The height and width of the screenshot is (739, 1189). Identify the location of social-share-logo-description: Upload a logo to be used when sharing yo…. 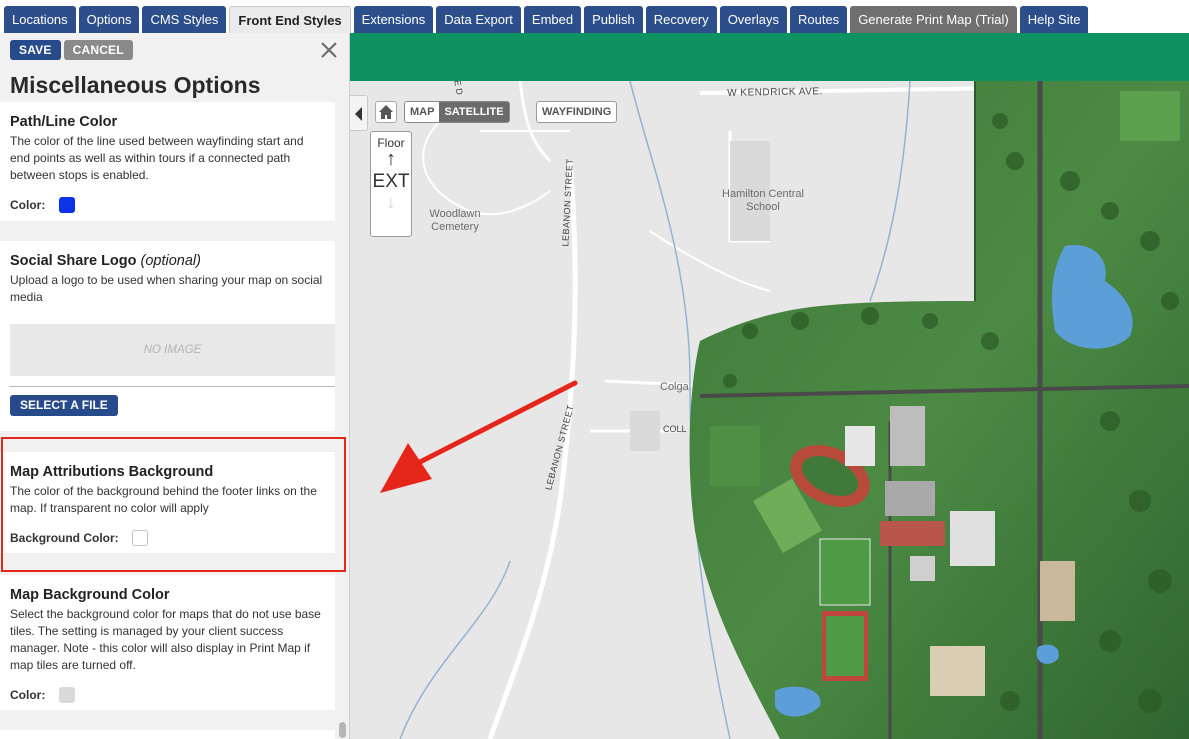
(166, 288).